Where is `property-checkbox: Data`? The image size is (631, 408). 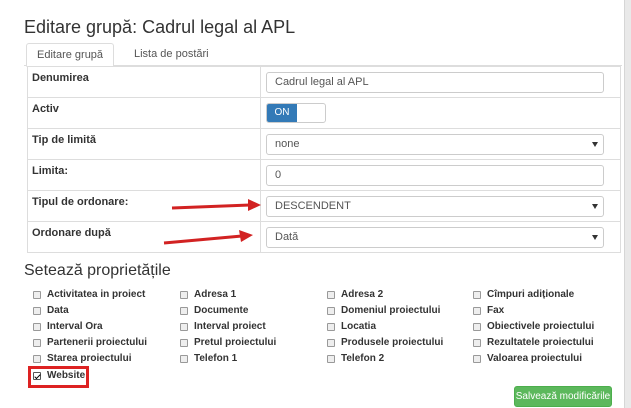 property-checkbox: Data is located at coordinates (51, 310).